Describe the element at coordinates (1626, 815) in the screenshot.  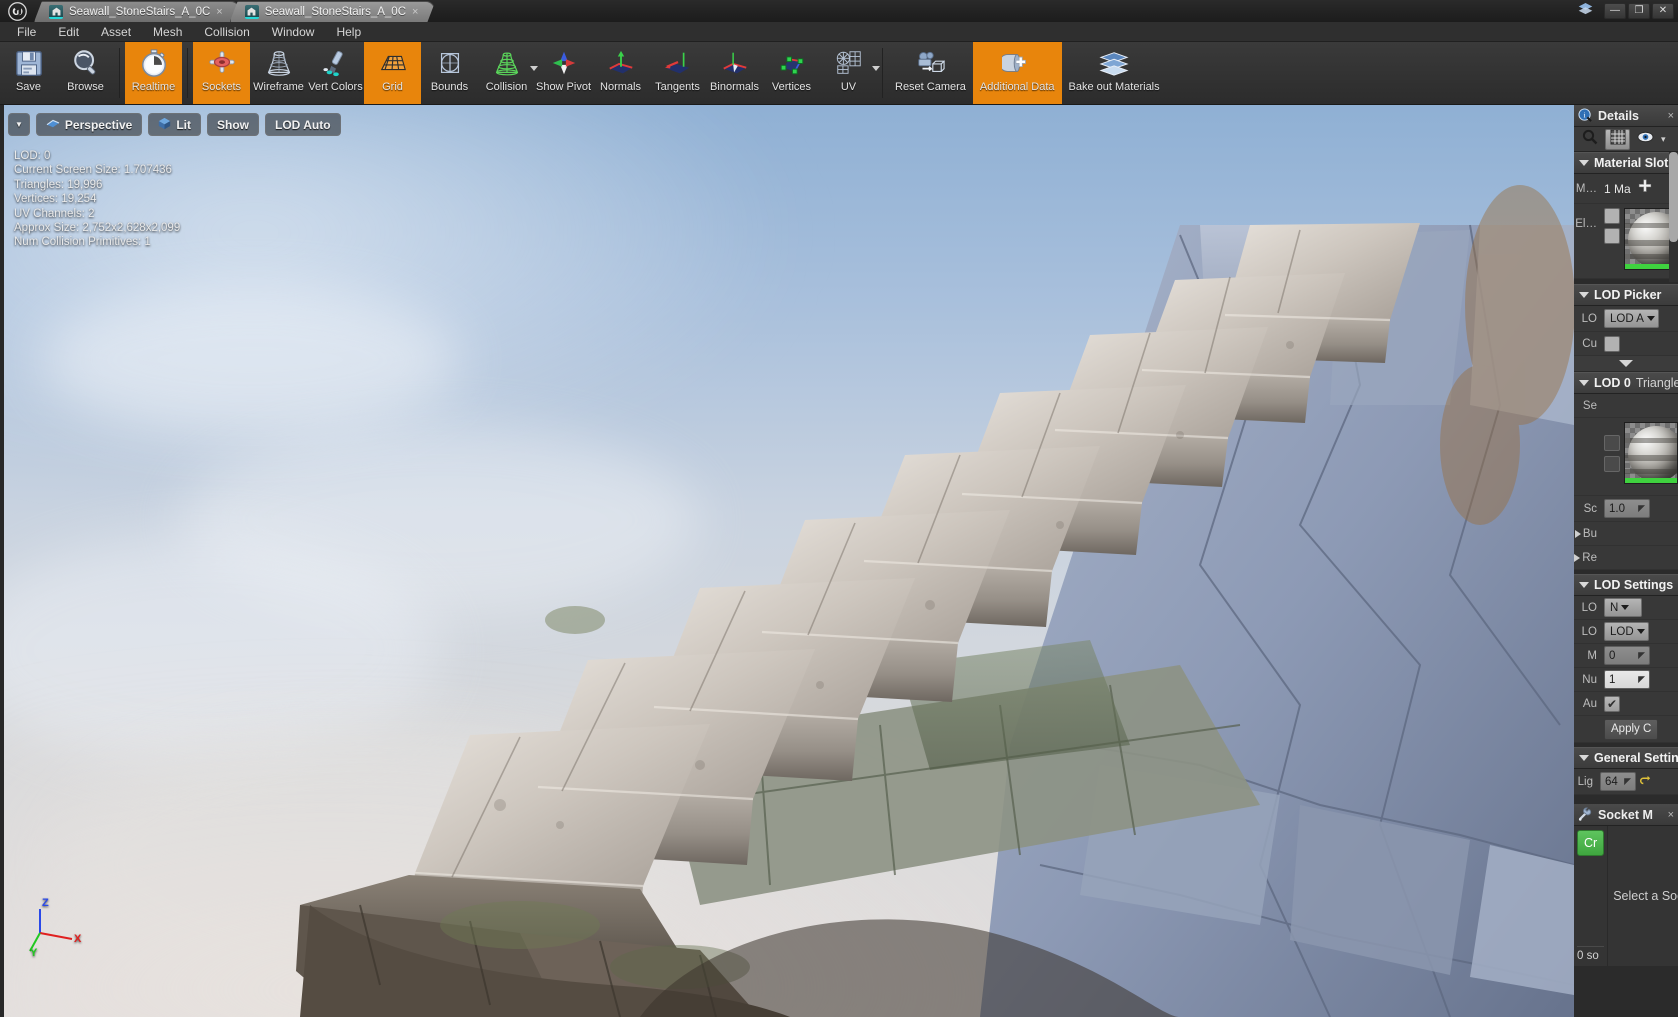
I see `socket-manager-tab: Socket M ×` at that location.